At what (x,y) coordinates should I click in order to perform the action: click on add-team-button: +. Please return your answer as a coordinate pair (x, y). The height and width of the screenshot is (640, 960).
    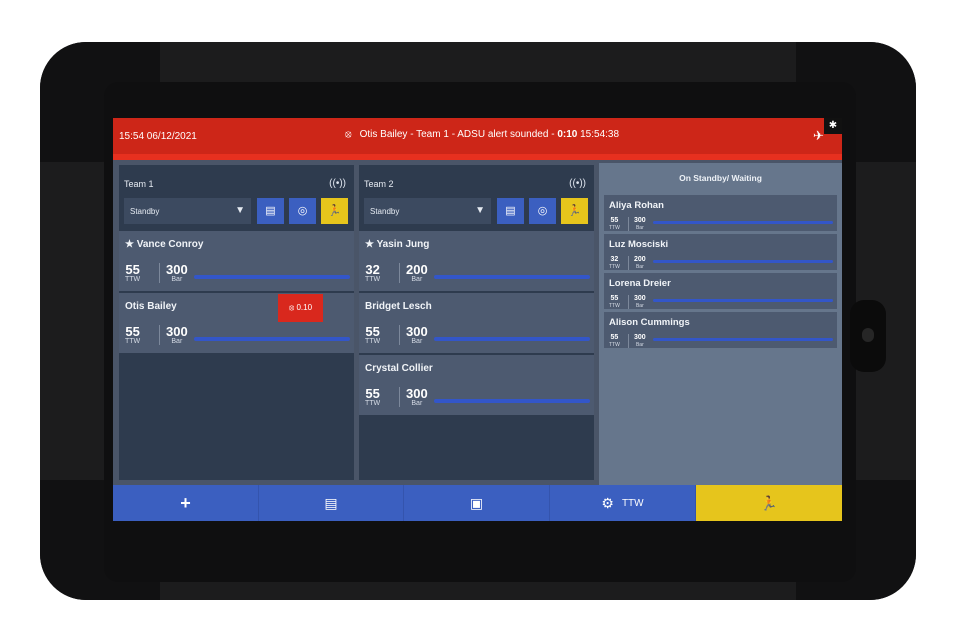
    Looking at the image, I should click on (186, 503).